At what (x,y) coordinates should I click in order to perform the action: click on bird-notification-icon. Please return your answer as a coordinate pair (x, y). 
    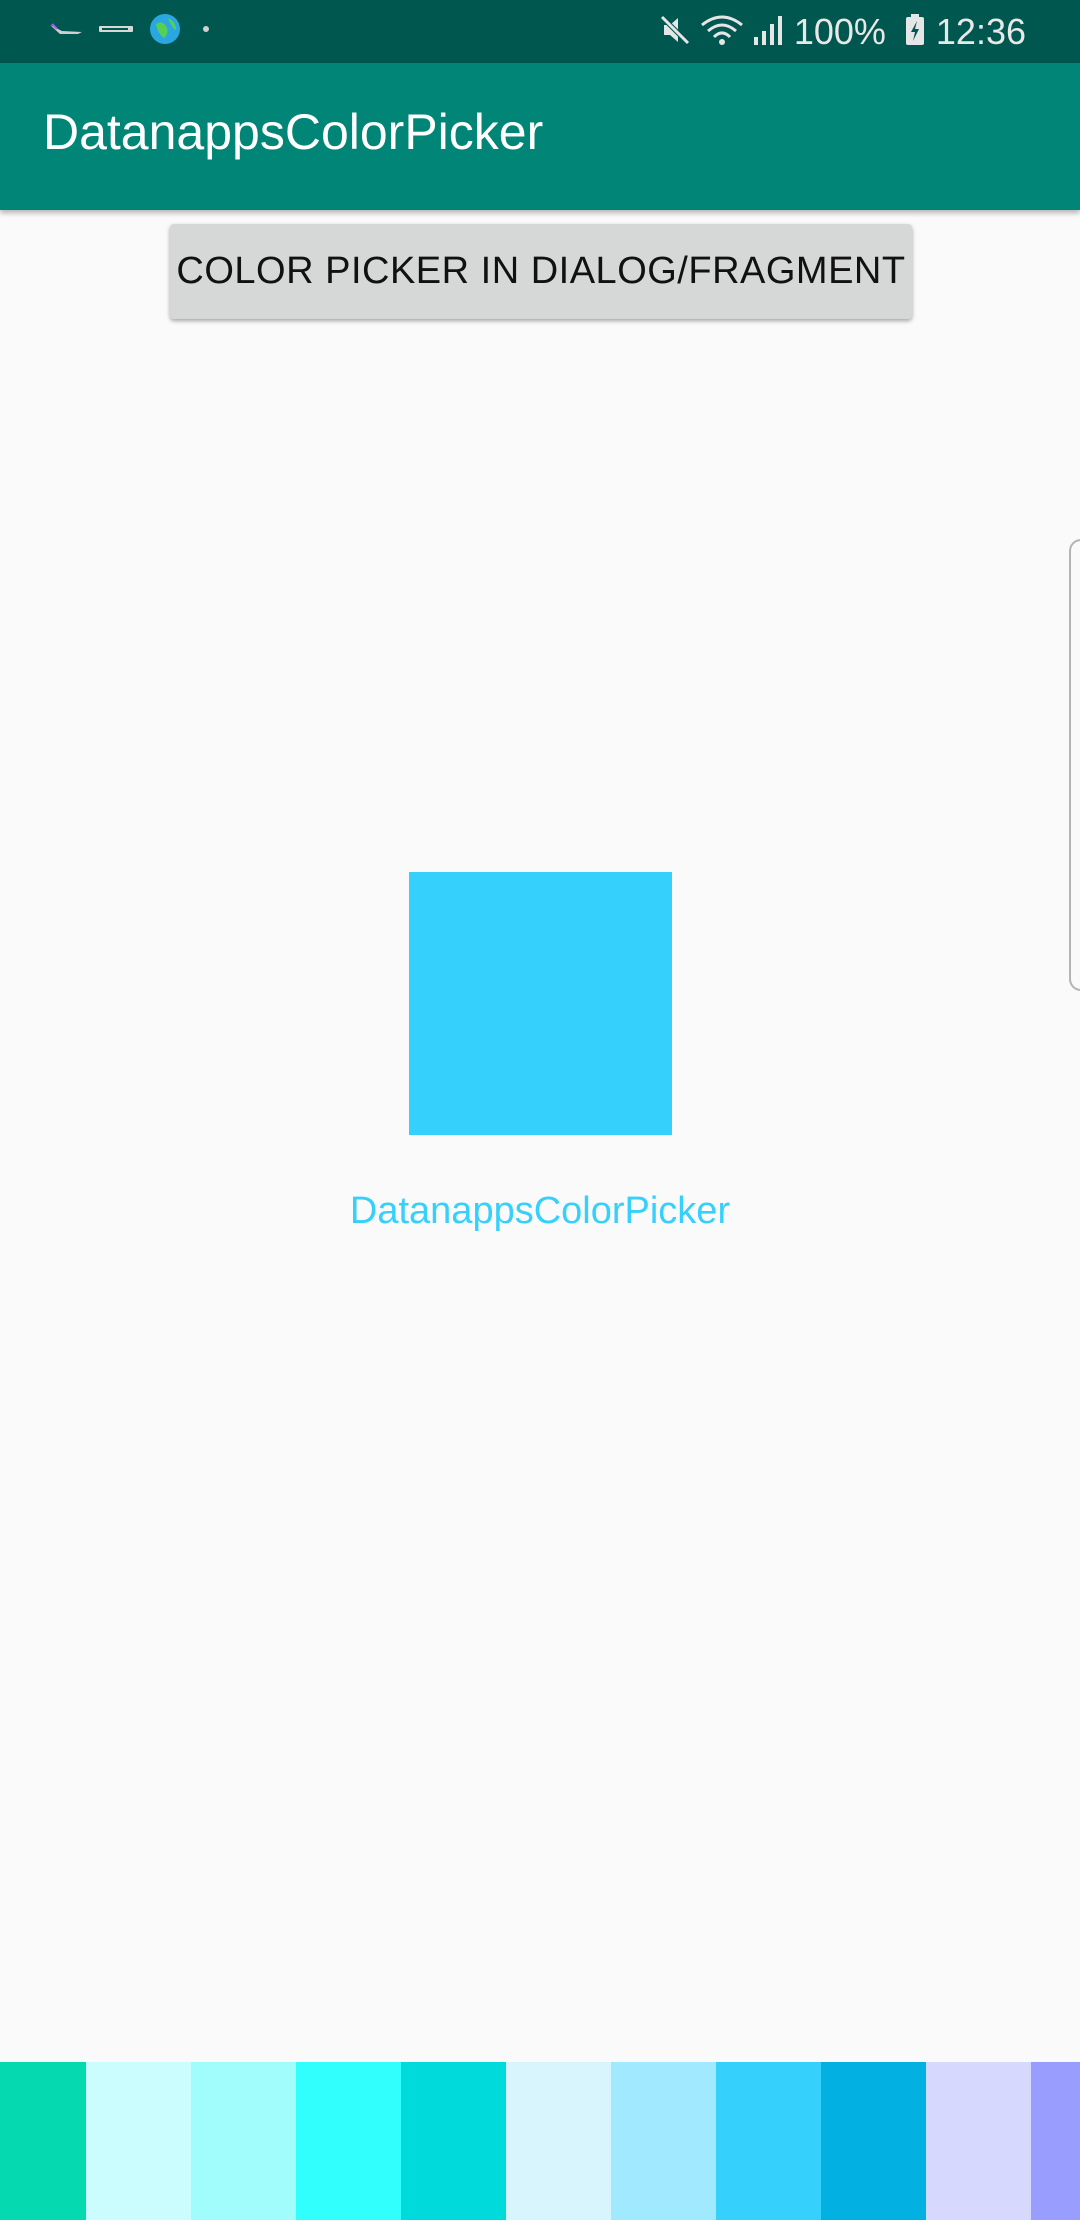
    Looking at the image, I should click on (66, 31).